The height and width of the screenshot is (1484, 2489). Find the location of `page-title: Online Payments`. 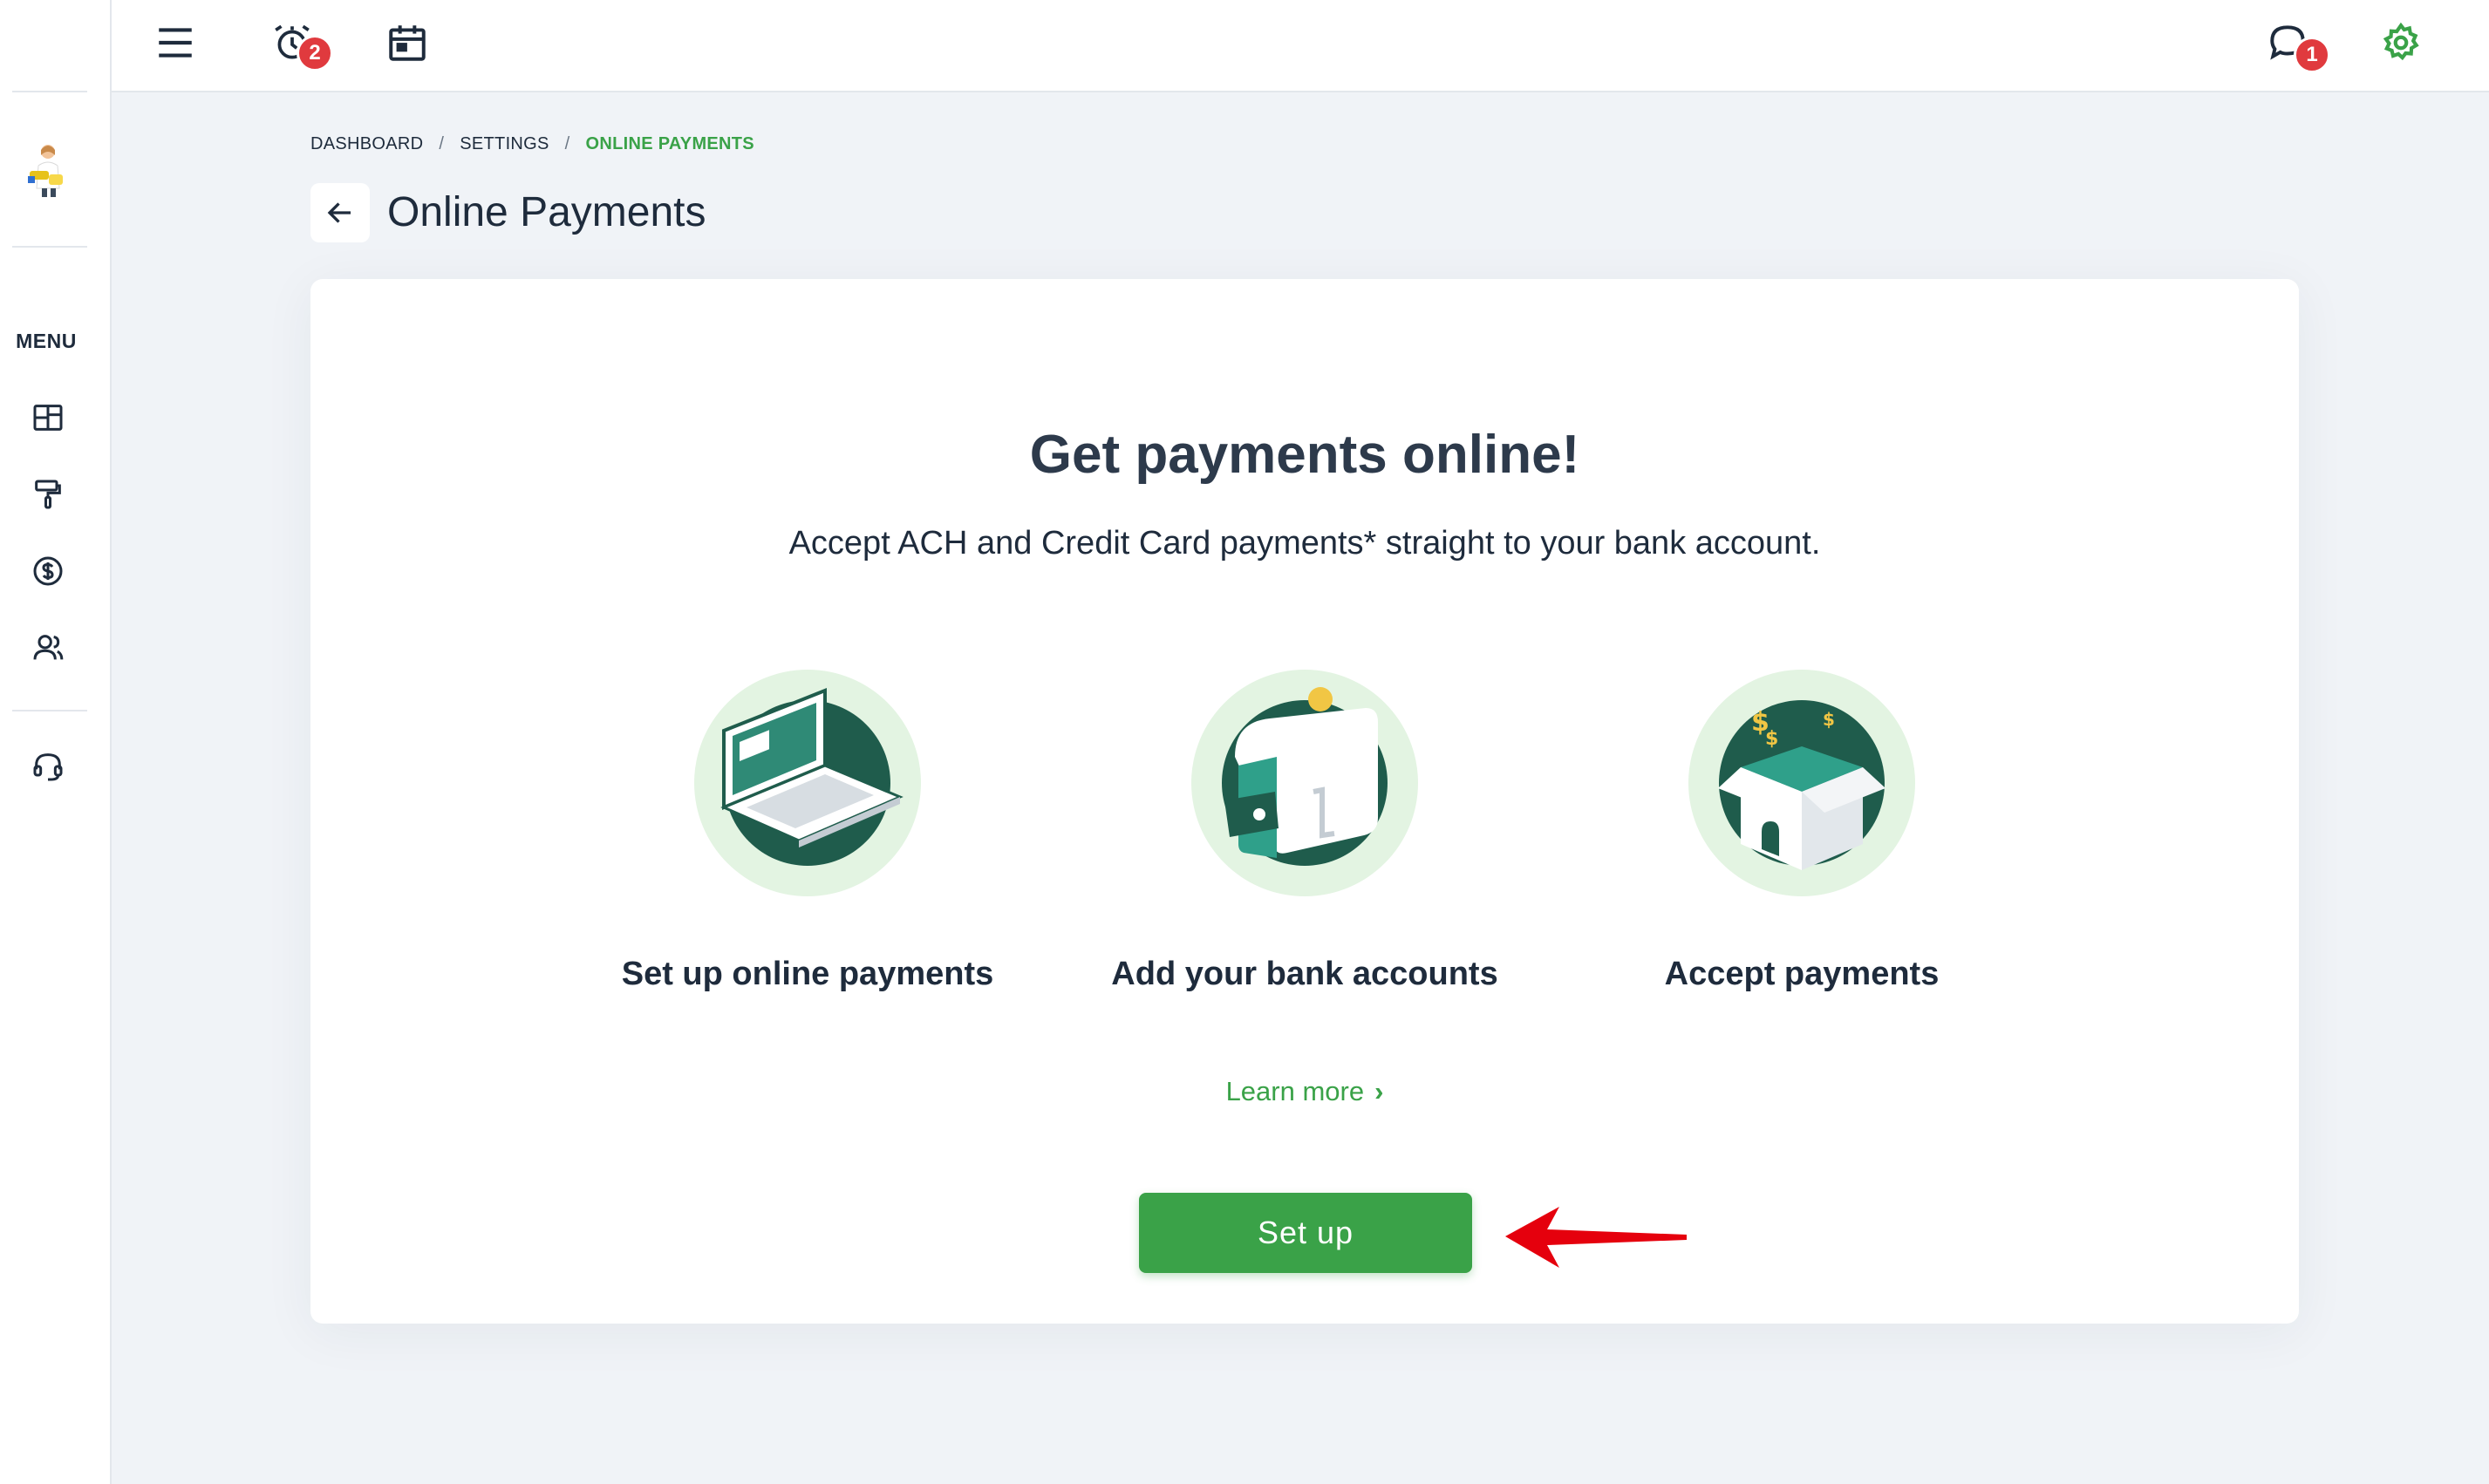

page-title: Online Payments is located at coordinates (546, 212).